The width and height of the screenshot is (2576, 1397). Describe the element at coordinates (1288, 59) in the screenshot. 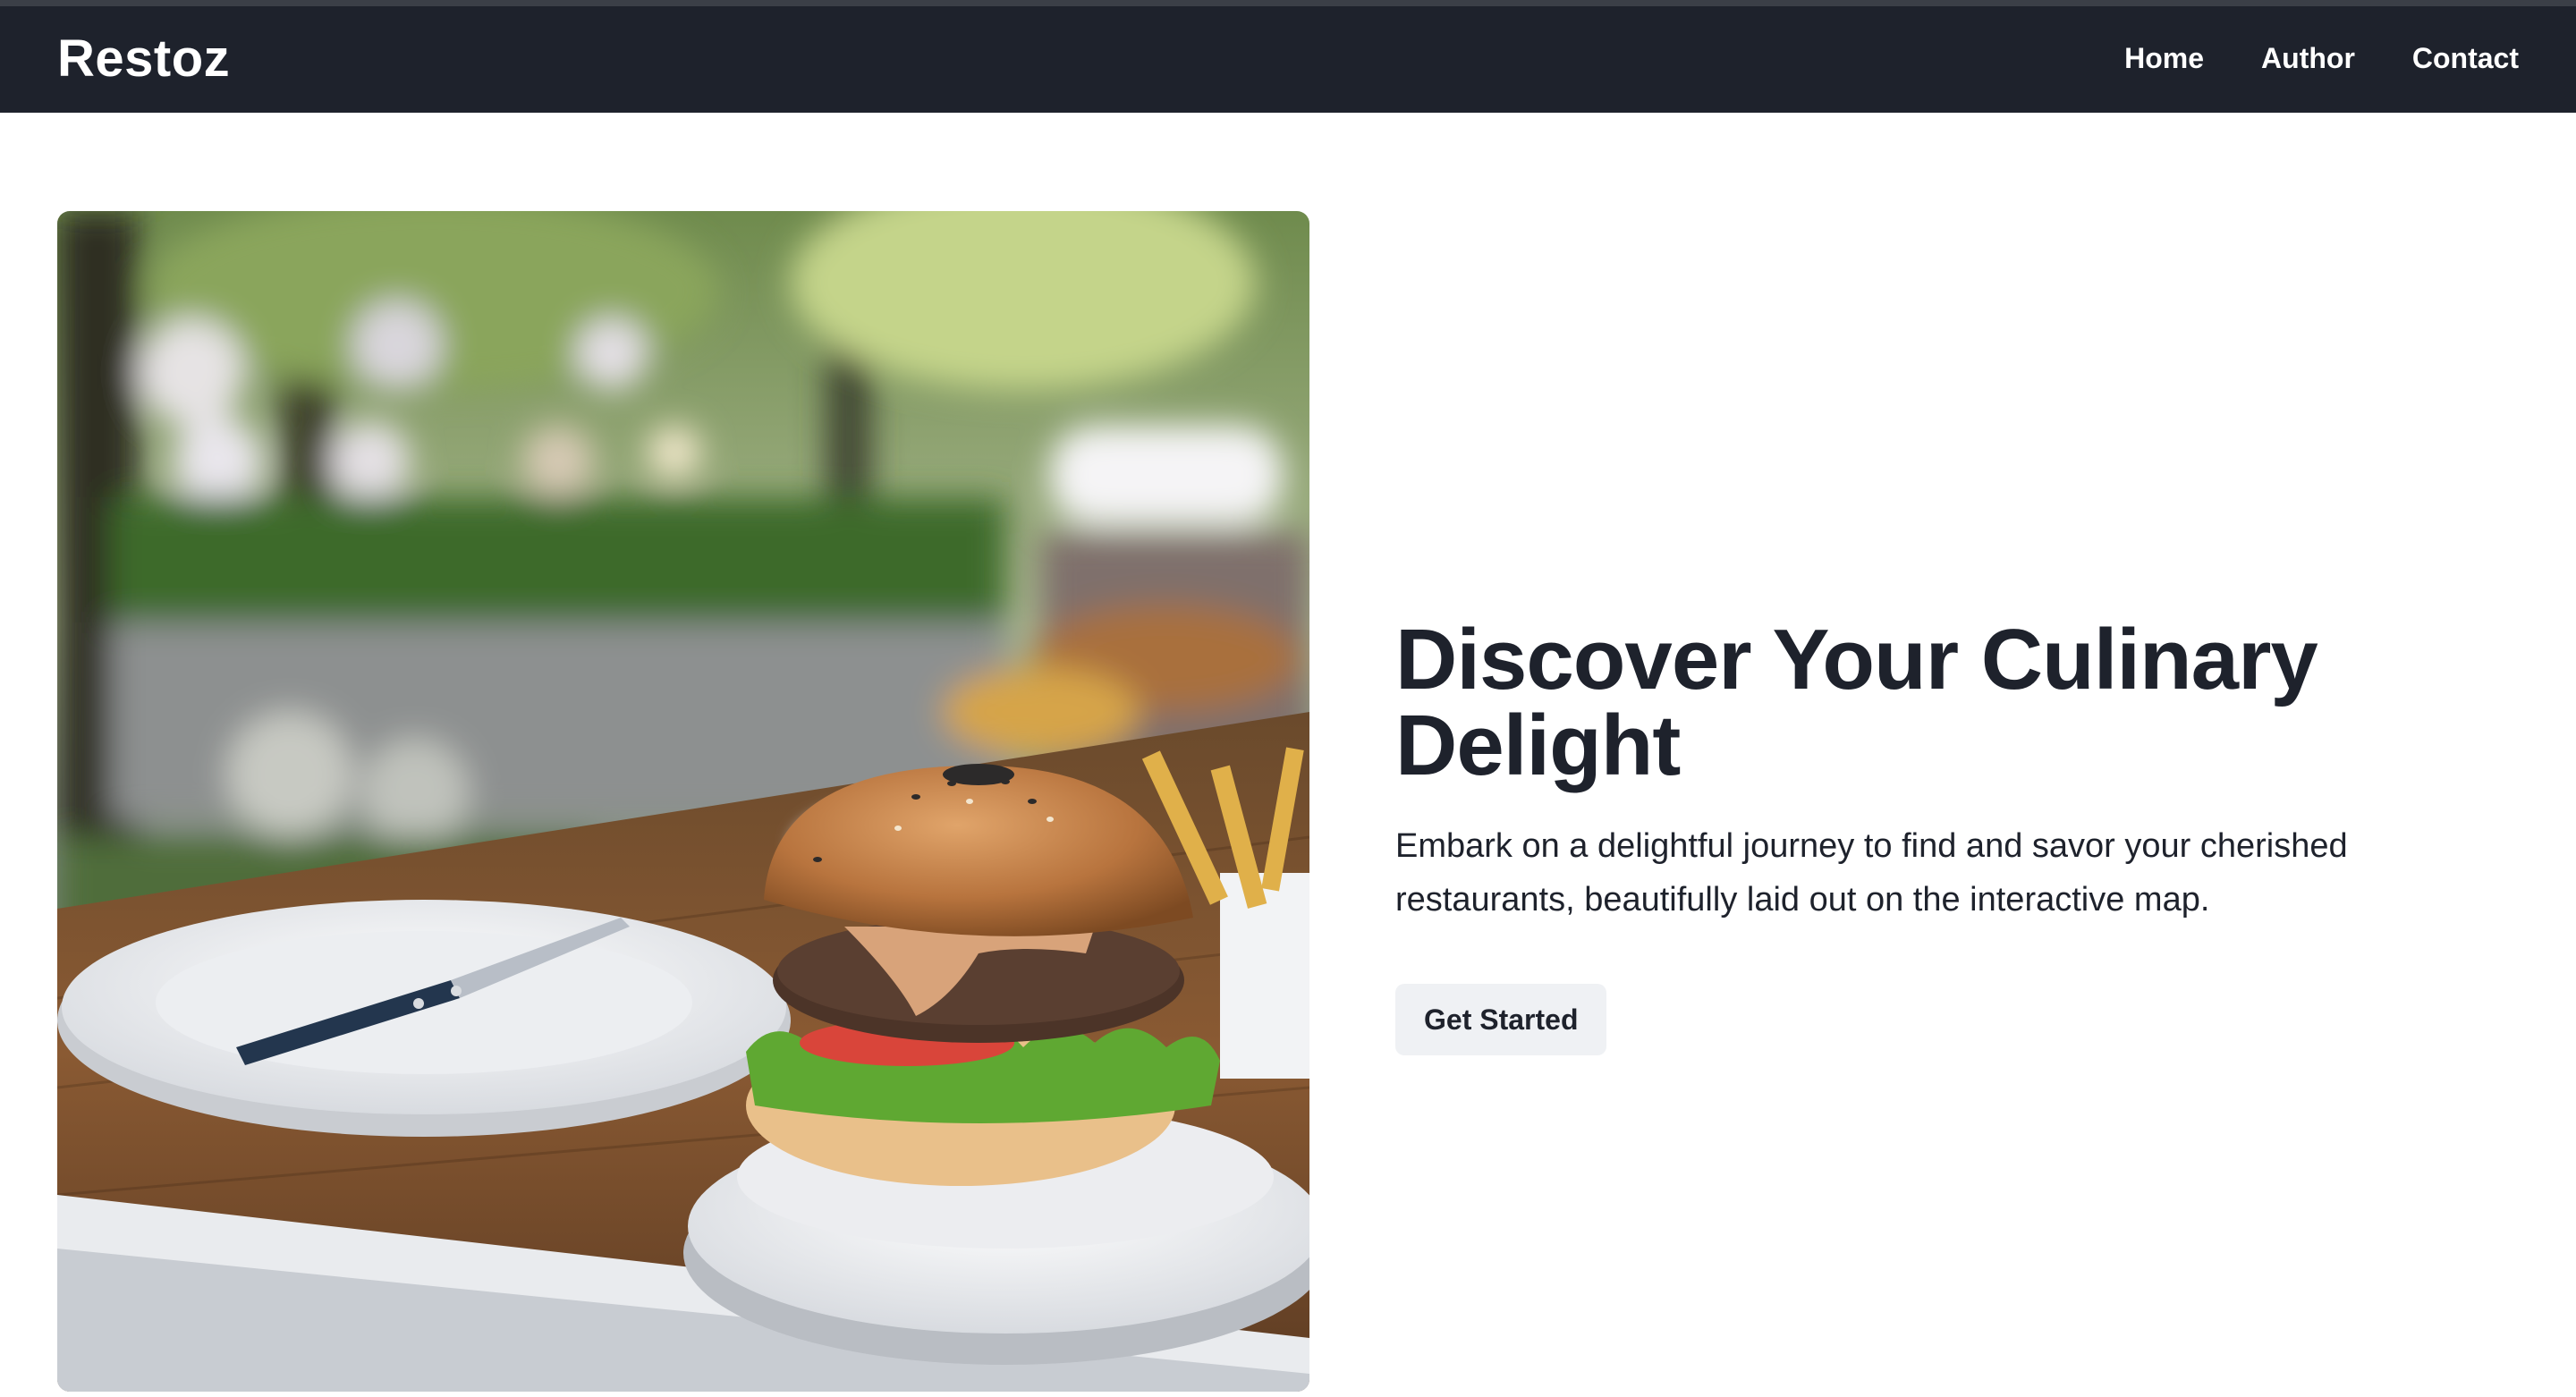

I see `navbar: Restoz Home Author Contact` at that location.